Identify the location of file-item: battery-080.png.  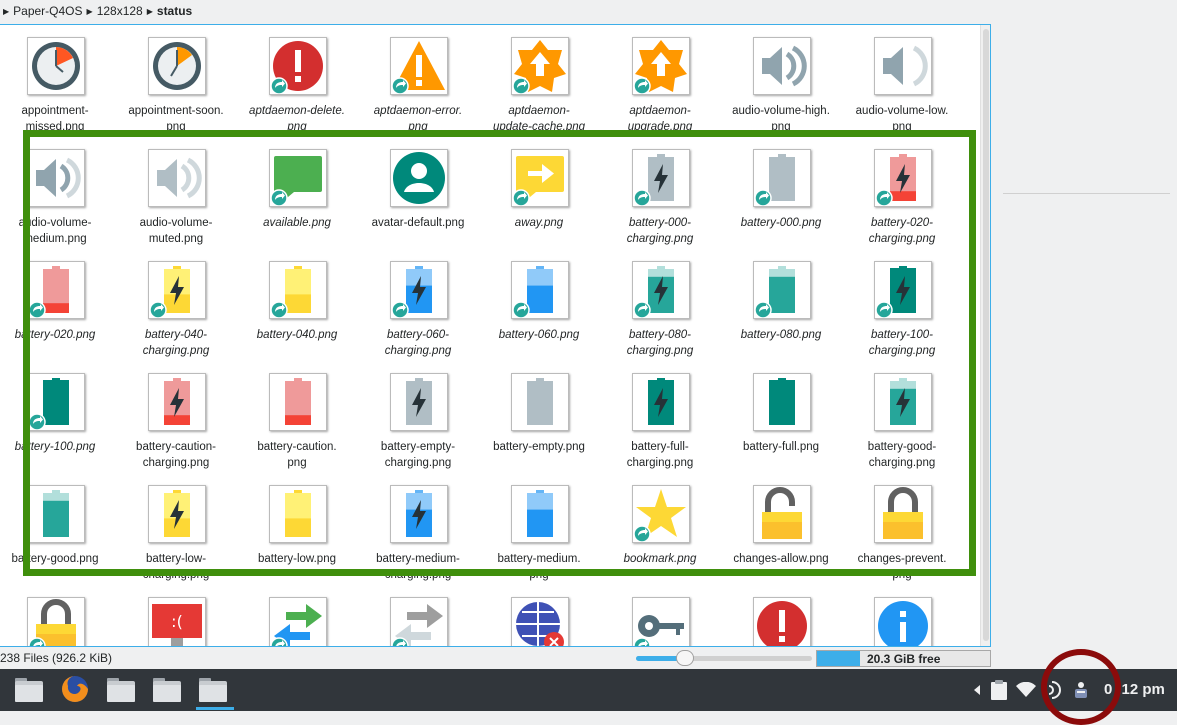
(781, 305).